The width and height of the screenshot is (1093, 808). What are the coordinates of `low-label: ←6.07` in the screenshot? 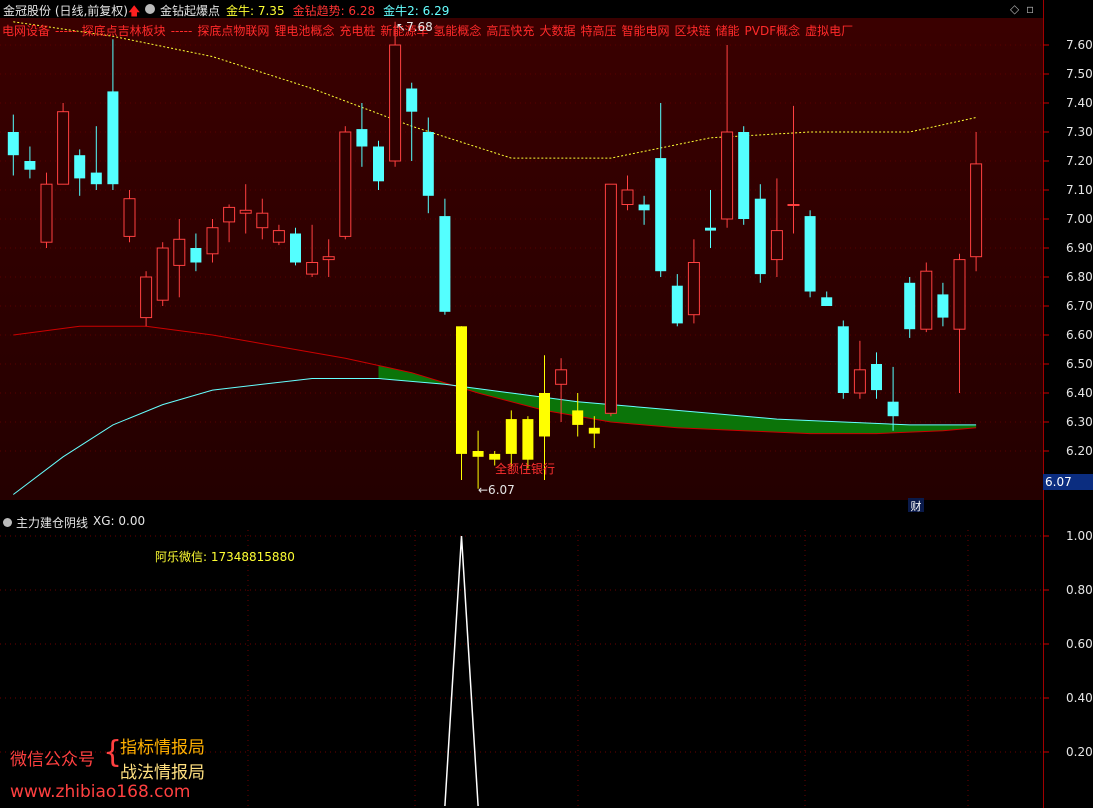 It's located at (496, 490).